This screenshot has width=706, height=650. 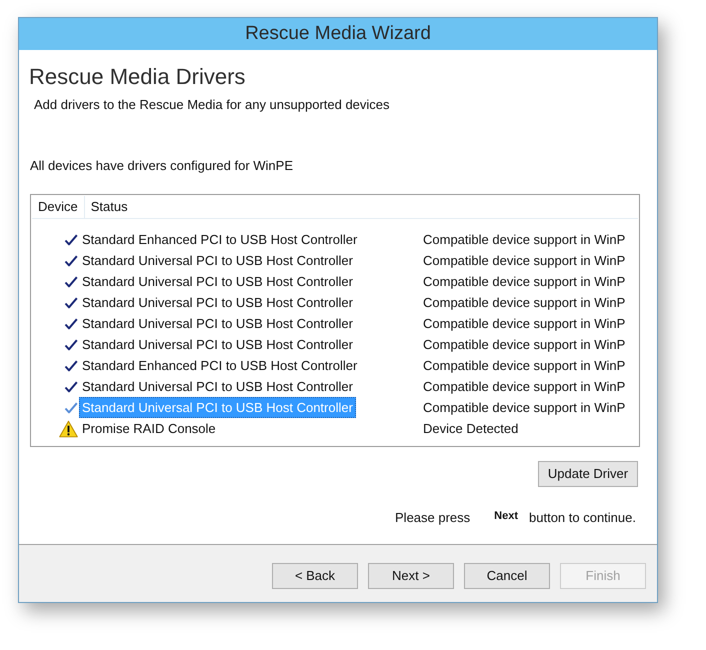 I want to click on hint-text: Please press, so click(x=432, y=518).